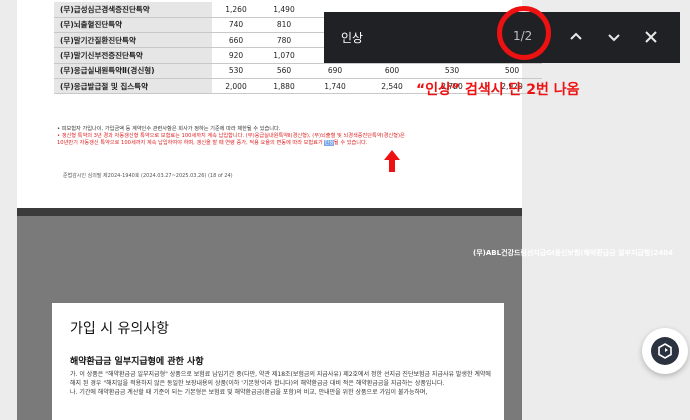 This screenshot has width=690, height=420. What do you see at coordinates (392, 161) in the screenshot?
I see `annotation-arrow-icon` at bounding box center [392, 161].